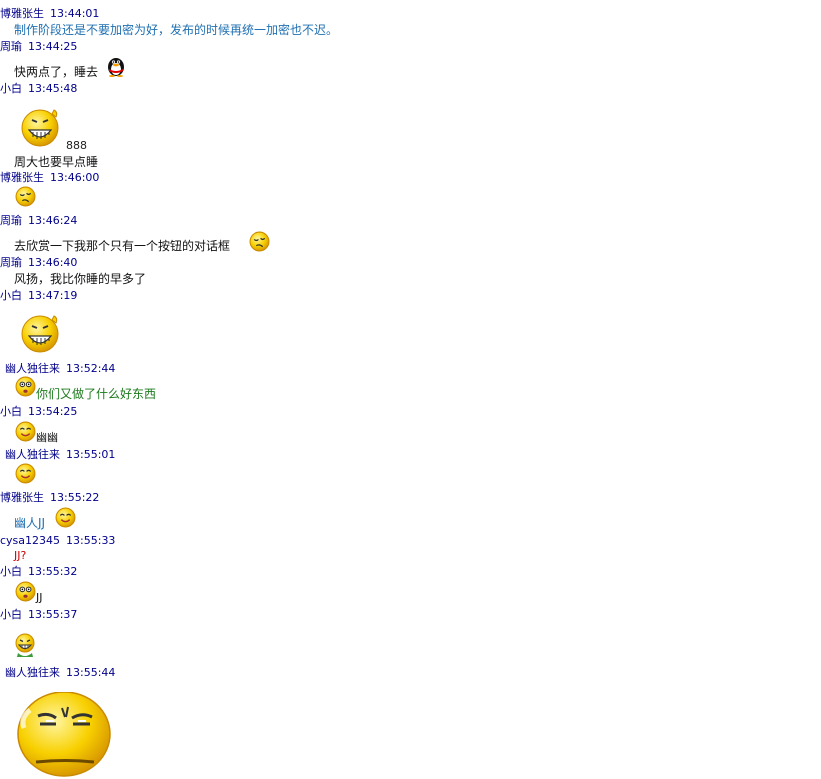 Image resolution: width=821 pixels, height=779 pixels. I want to click on sneer-emoticon-icon, so click(64, 734).